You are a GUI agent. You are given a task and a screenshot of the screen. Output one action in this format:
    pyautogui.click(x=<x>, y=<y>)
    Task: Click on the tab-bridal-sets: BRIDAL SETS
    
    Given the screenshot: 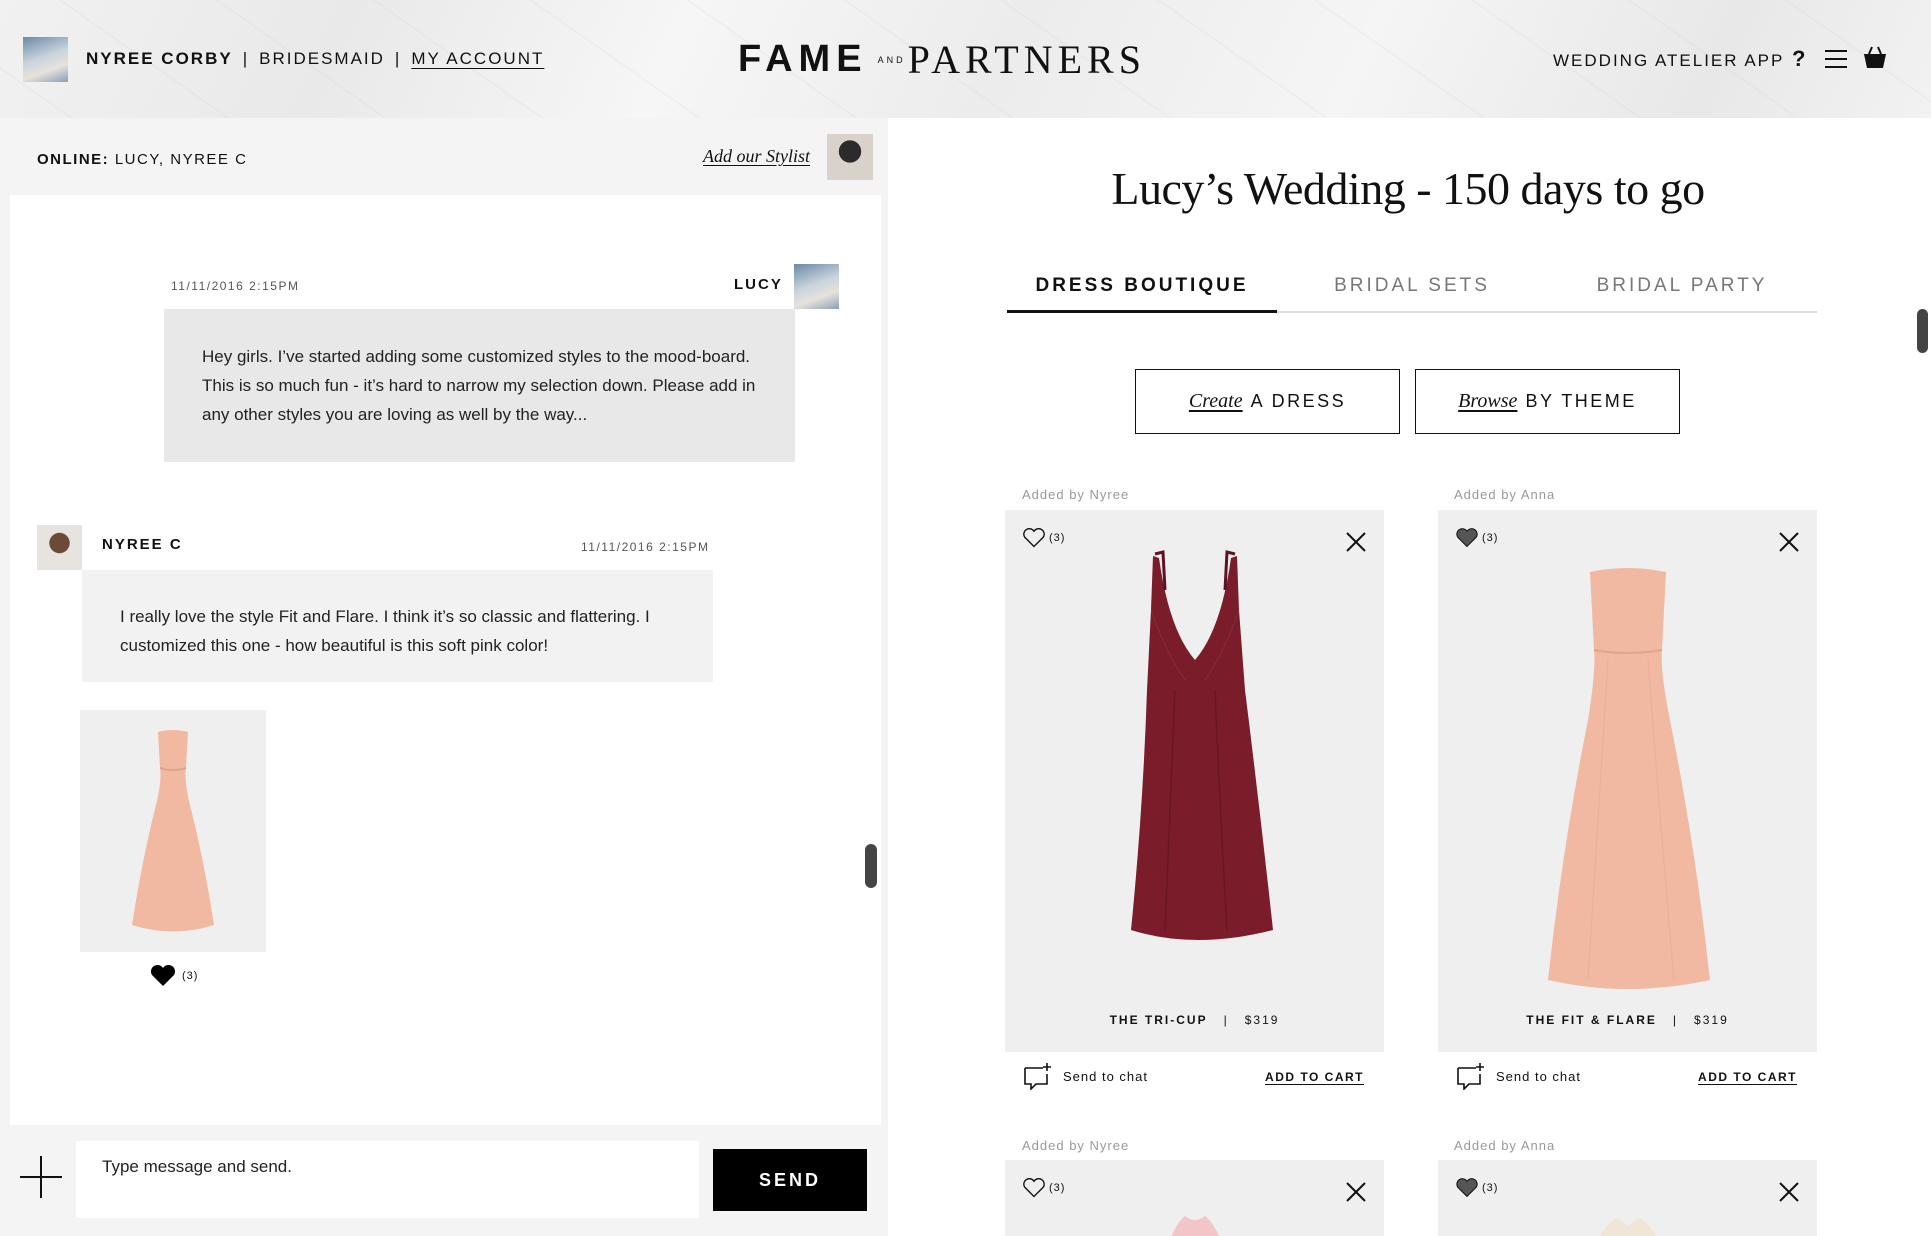 What is the action you would take?
    pyautogui.click(x=1412, y=293)
    